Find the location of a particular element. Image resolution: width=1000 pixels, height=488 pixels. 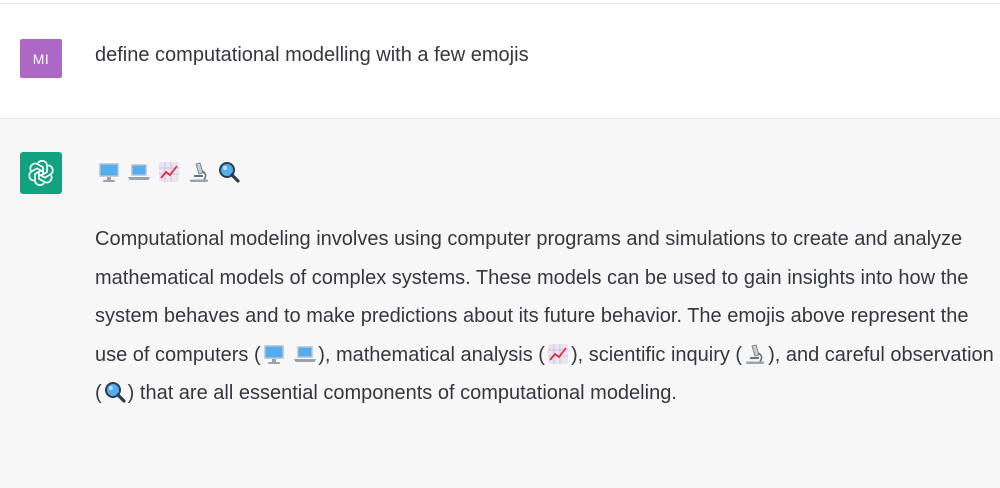

answer-text-part2: ), mathematical analysis ( is located at coordinates (431, 354).